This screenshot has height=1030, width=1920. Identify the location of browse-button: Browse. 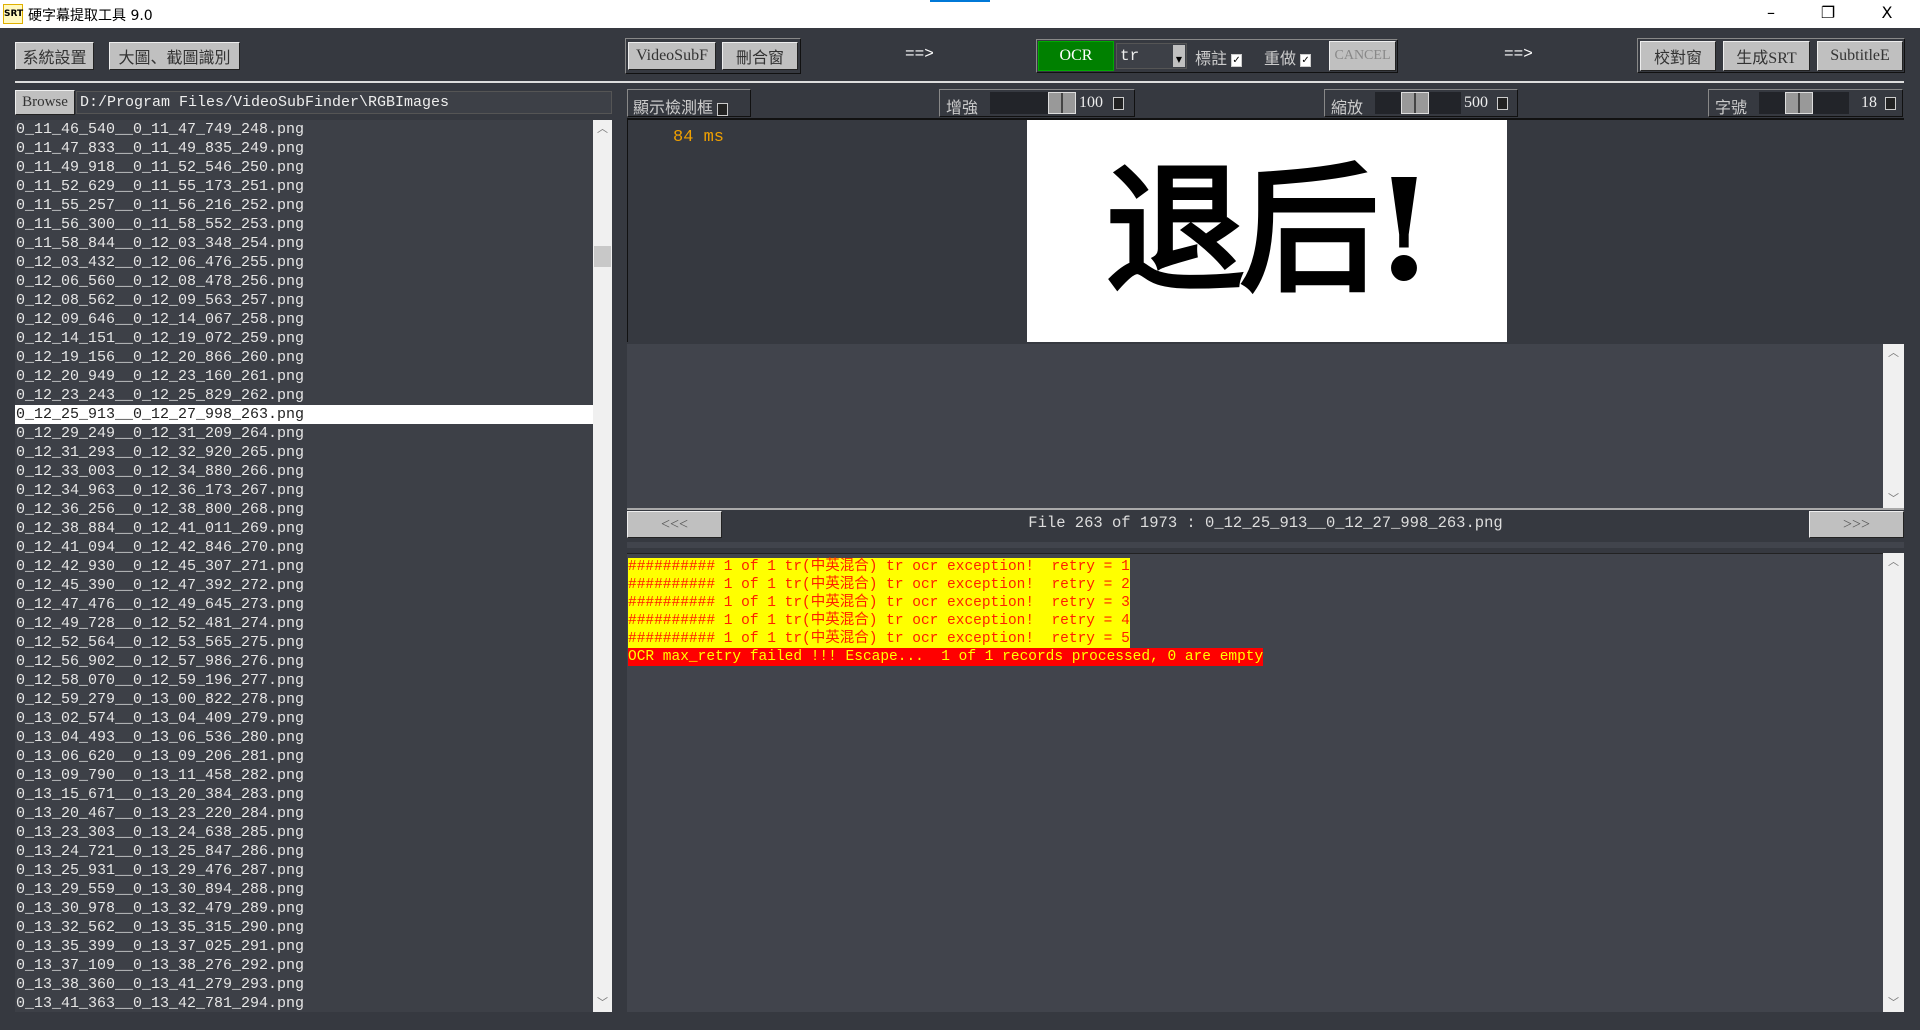
(45, 102).